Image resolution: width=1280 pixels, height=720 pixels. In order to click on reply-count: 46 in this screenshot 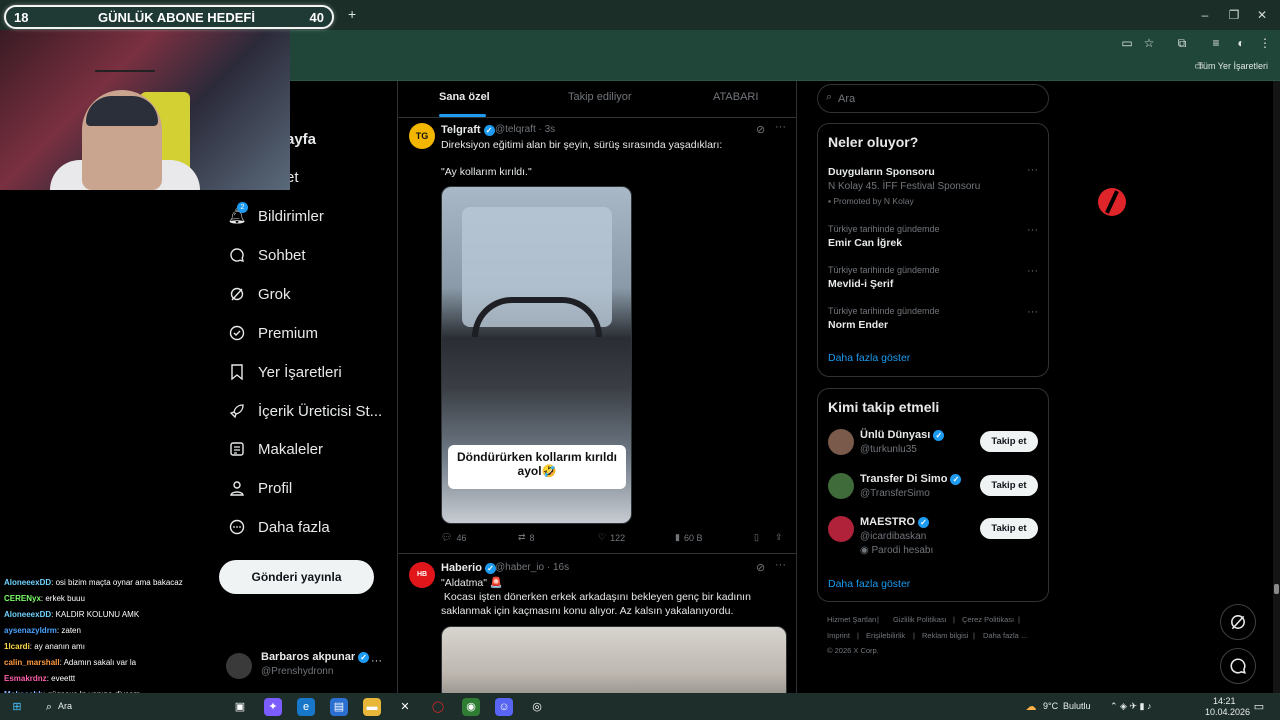, I will do `click(461, 537)`.